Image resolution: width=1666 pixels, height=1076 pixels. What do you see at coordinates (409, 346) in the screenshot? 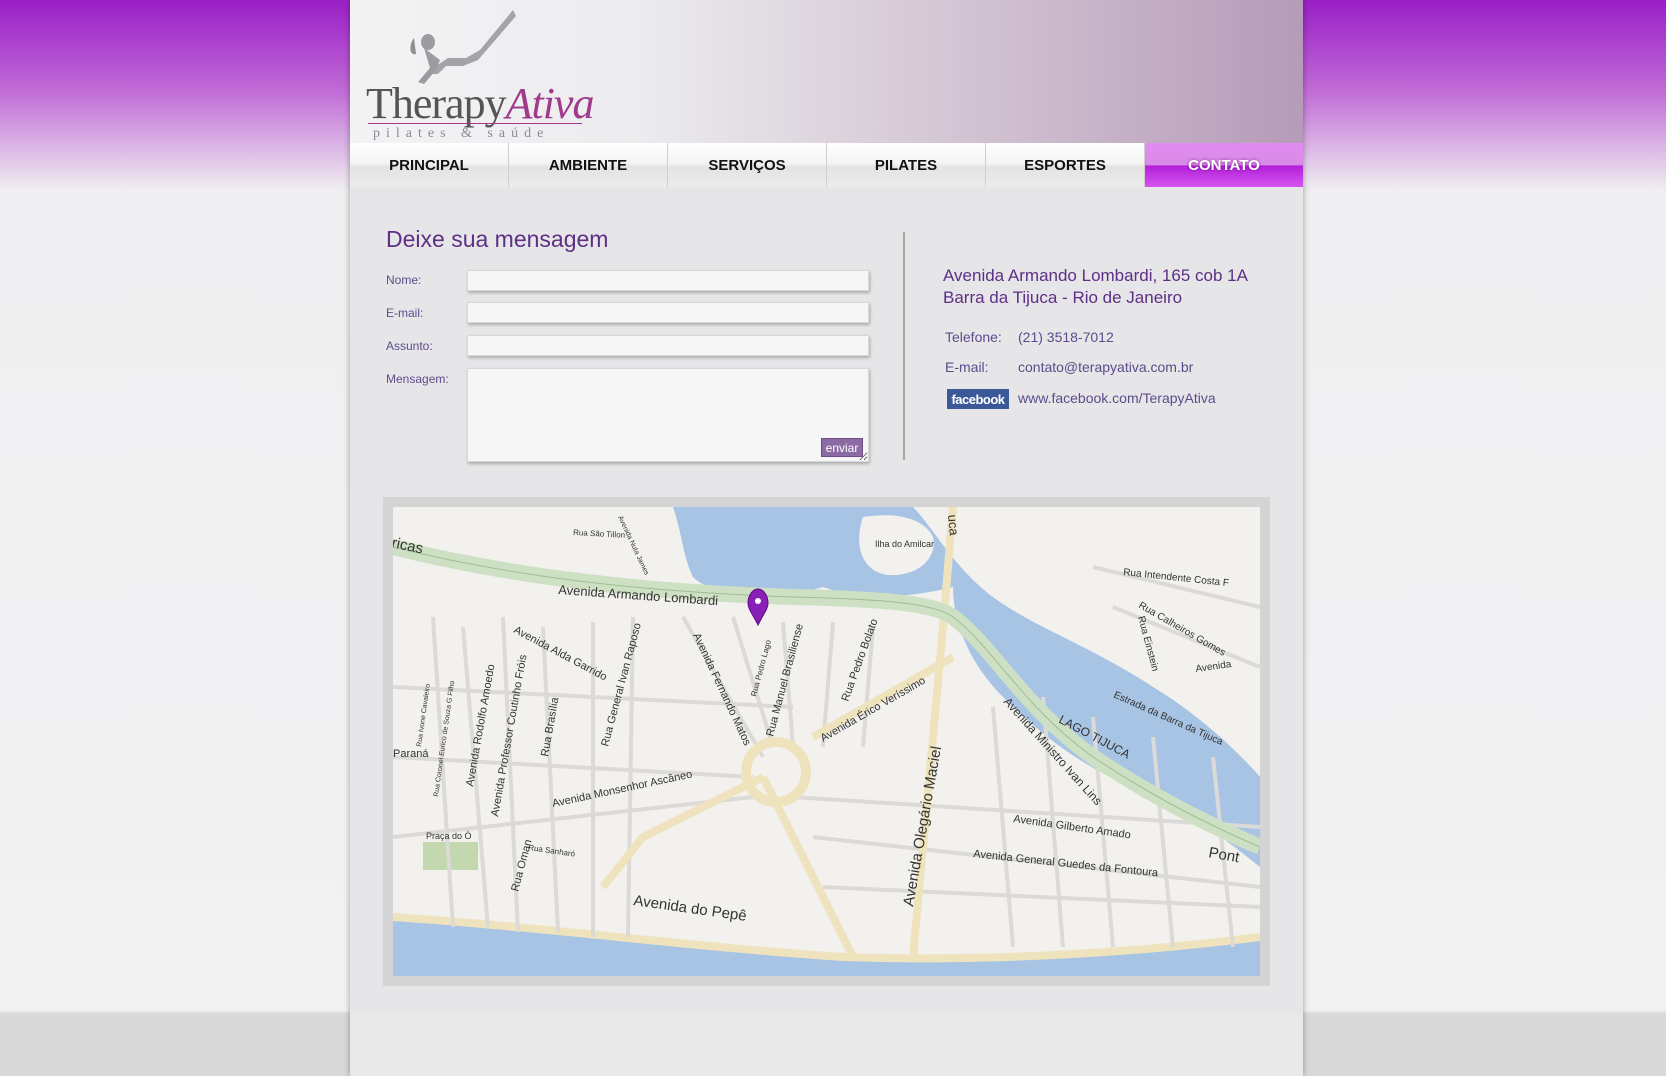
I see `subject-label: Assunto:` at bounding box center [409, 346].